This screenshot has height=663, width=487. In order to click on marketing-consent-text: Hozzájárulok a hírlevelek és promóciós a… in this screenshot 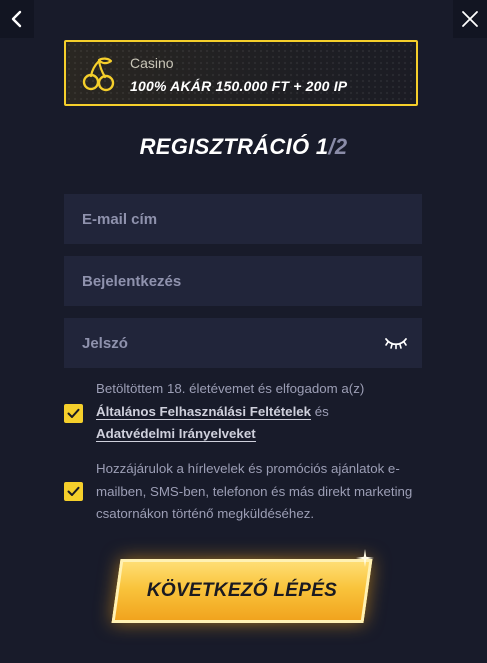, I will do `click(254, 491)`.